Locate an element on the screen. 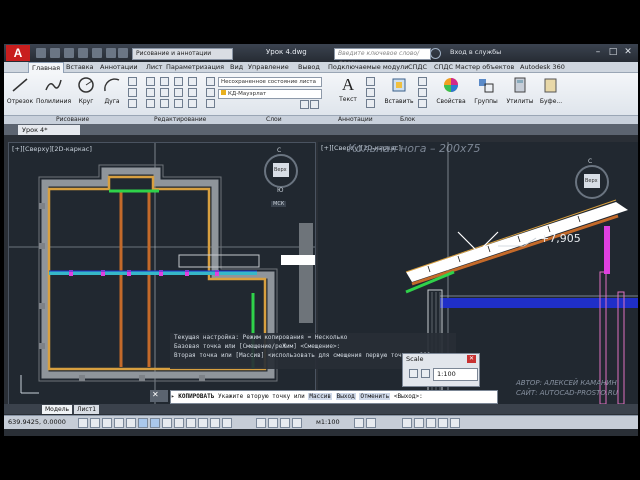 The image size is (640, 480). utilities-button: Утилиты is located at coordinates (520, 90).